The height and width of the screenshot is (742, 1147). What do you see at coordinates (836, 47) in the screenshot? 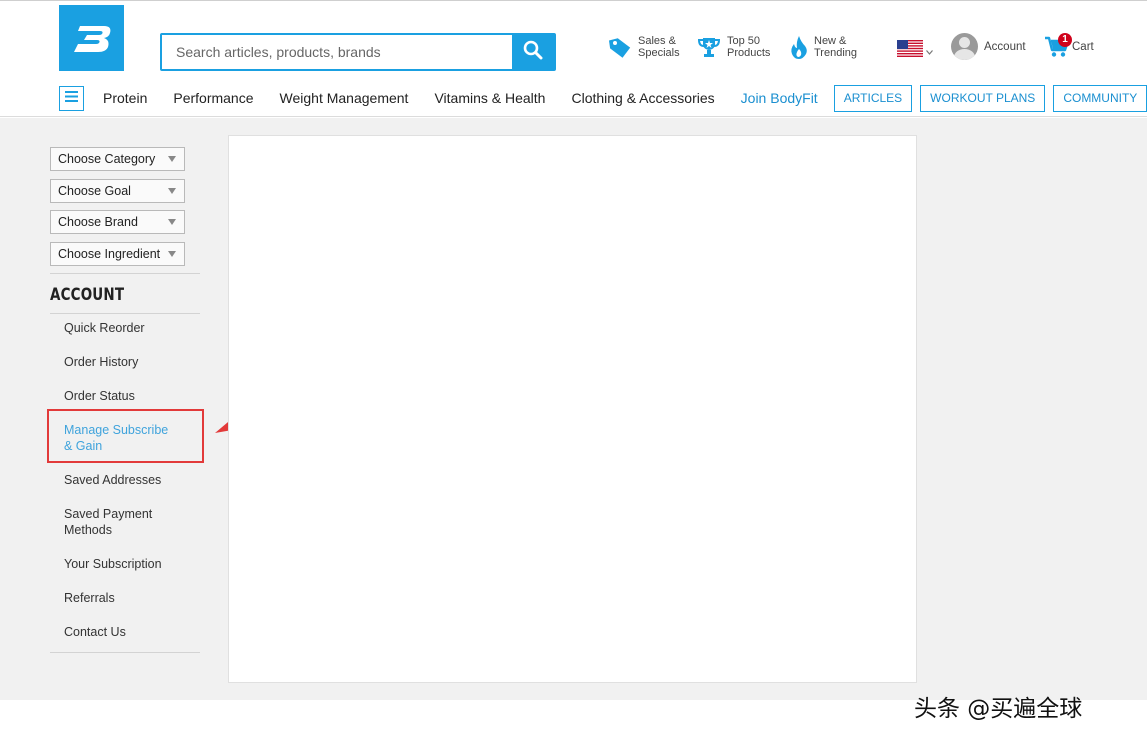
I see `new-trending-label: New & Trending` at bounding box center [836, 47].